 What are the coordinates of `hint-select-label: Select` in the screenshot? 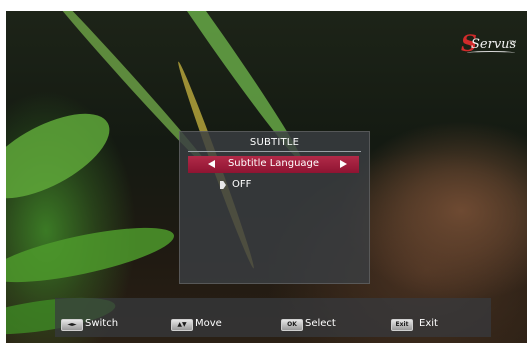 It's located at (320, 323).